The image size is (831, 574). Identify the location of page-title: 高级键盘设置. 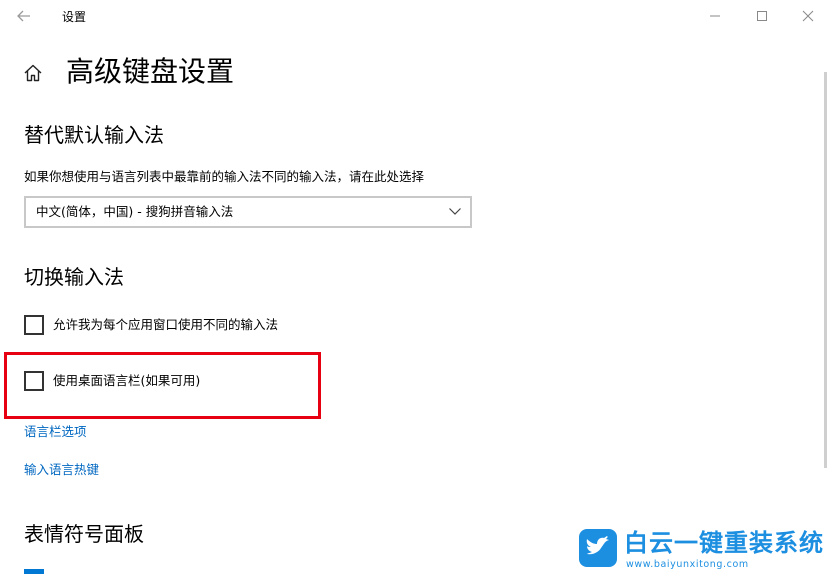
(150, 71).